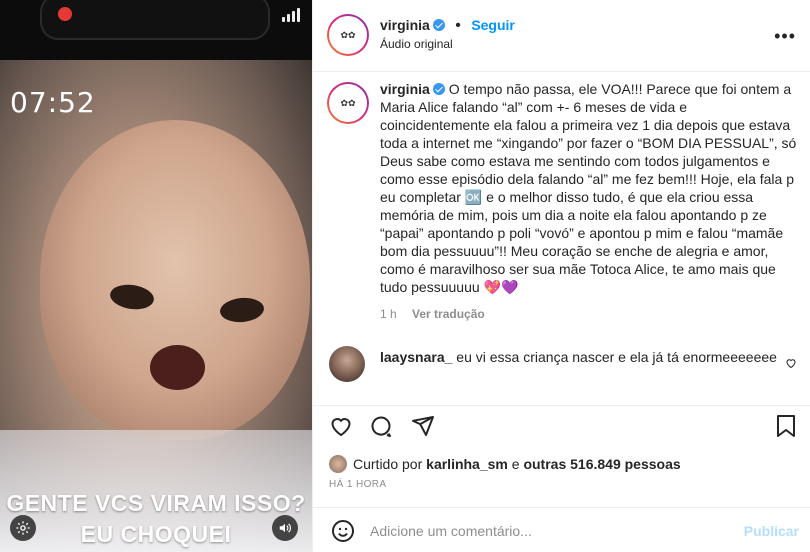 Image resolution: width=810 pixels, height=552 pixels. I want to click on save-bookmark-icon, so click(786, 428).